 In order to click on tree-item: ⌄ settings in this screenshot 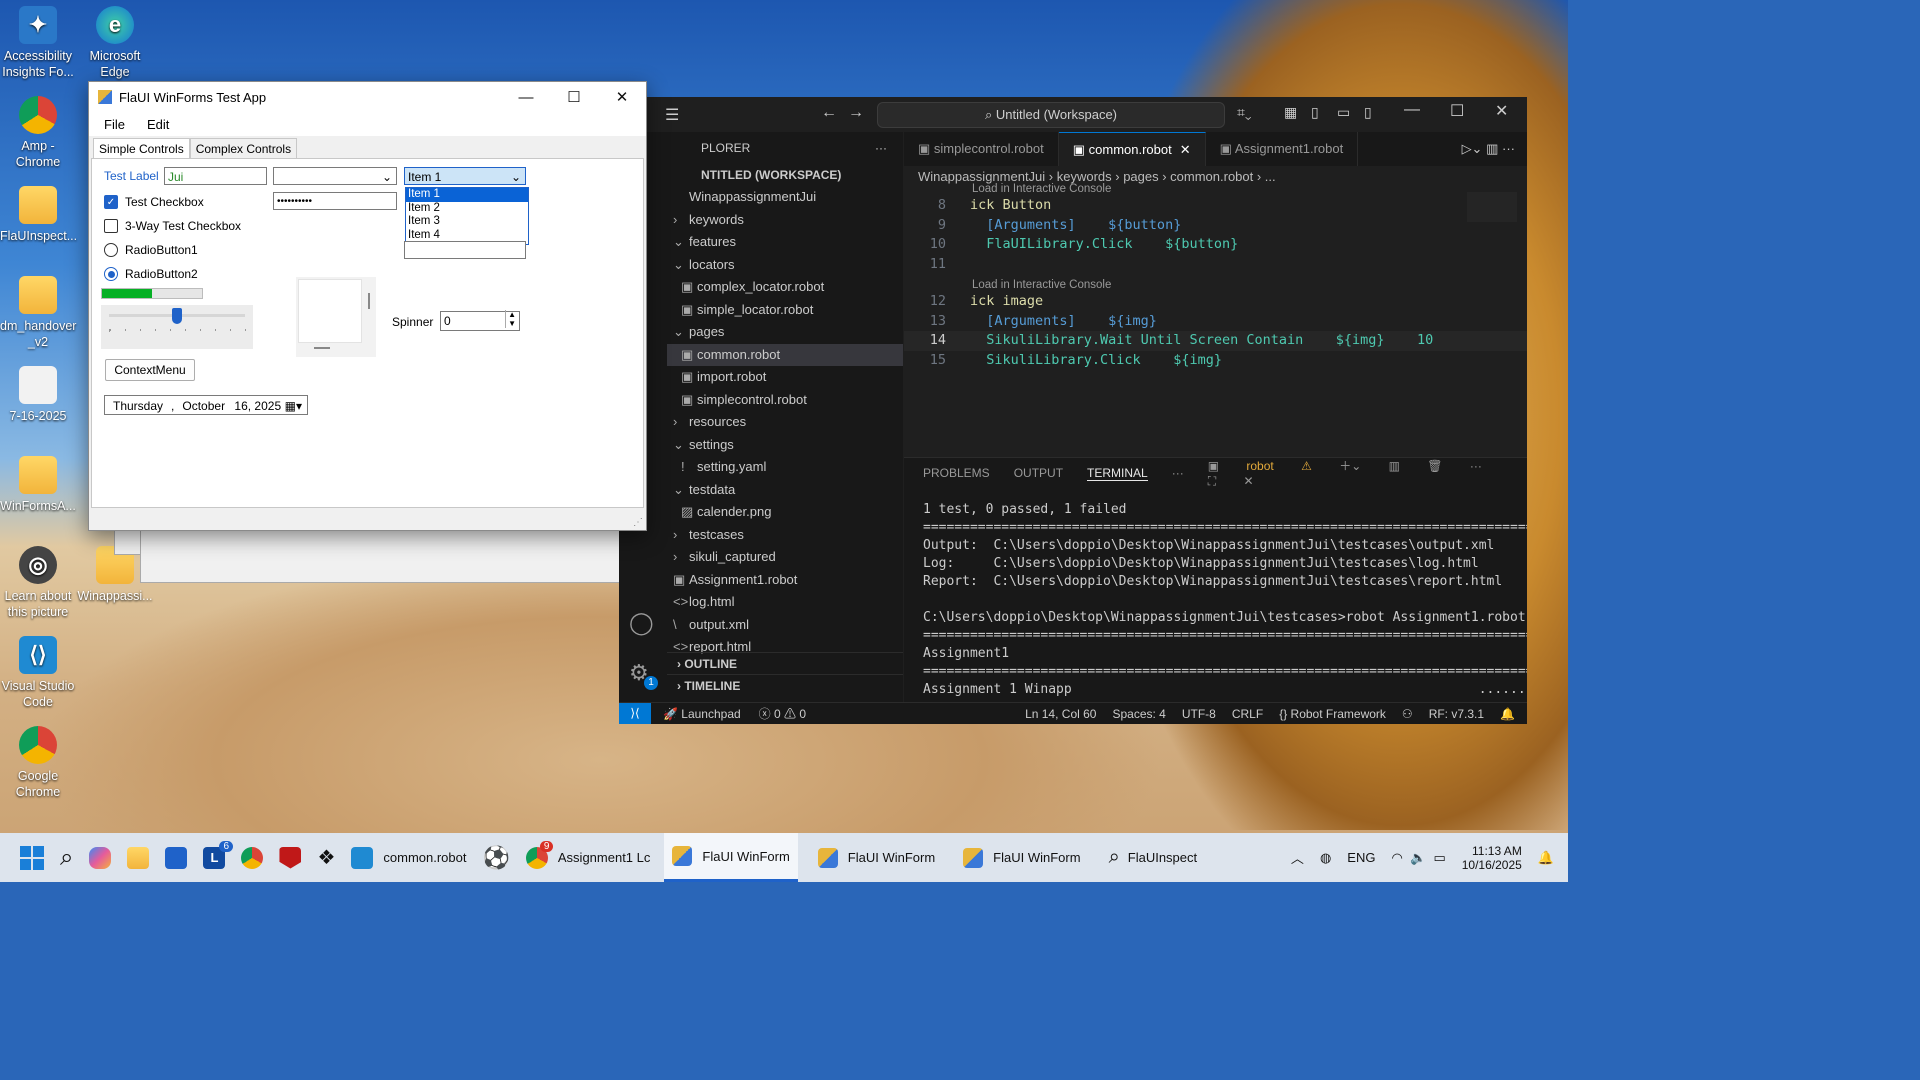, I will do `click(785, 445)`.